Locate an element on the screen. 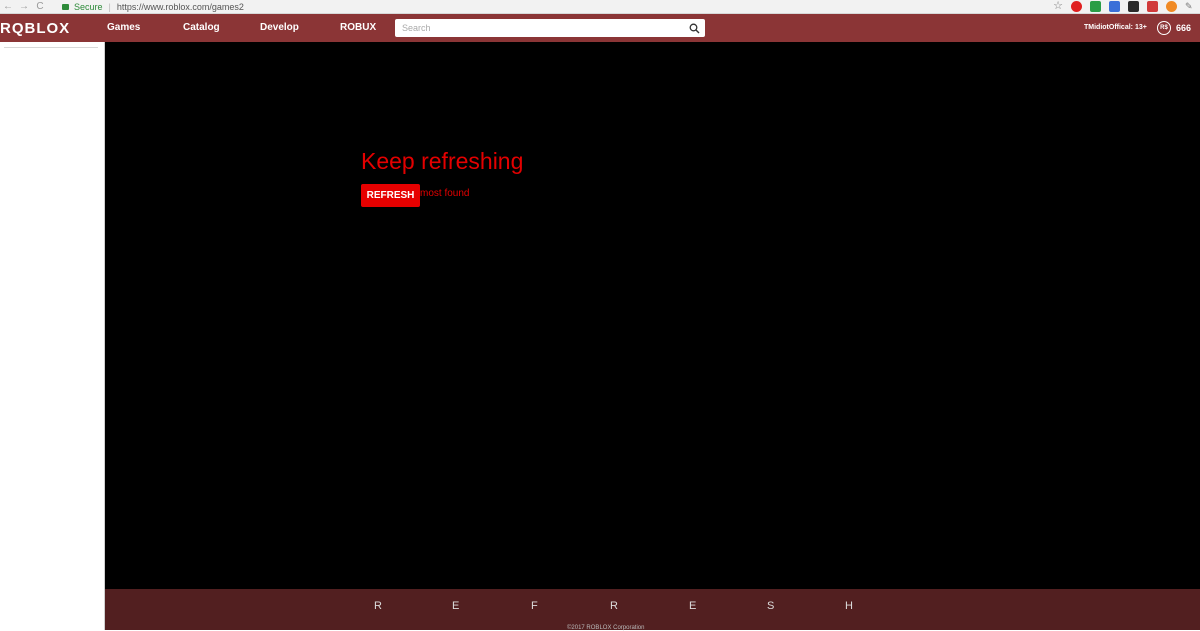 The image size is (1200, 631). sidebar-divider is located at coordinates (51, 47).